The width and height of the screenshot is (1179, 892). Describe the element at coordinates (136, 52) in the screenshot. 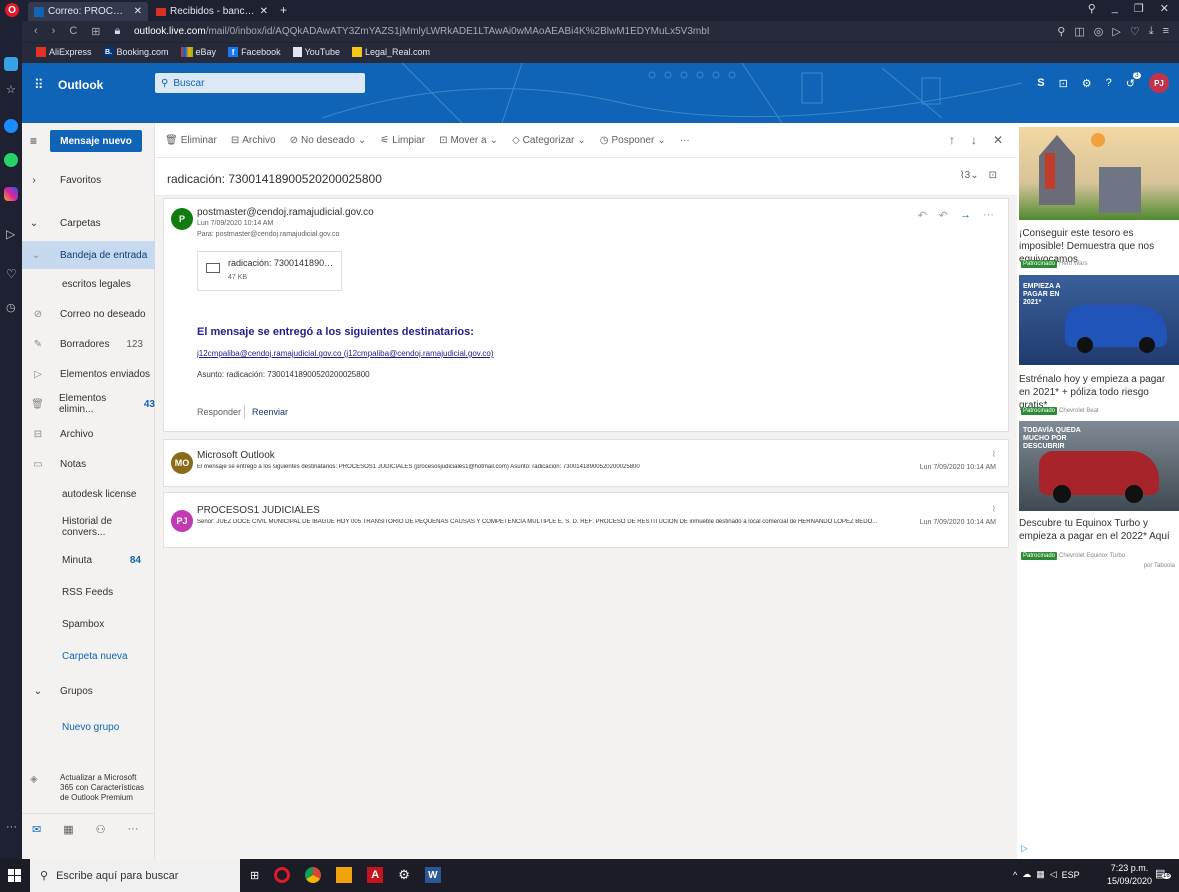

I see `bookmark-booking: B. Booking.com` at that location.